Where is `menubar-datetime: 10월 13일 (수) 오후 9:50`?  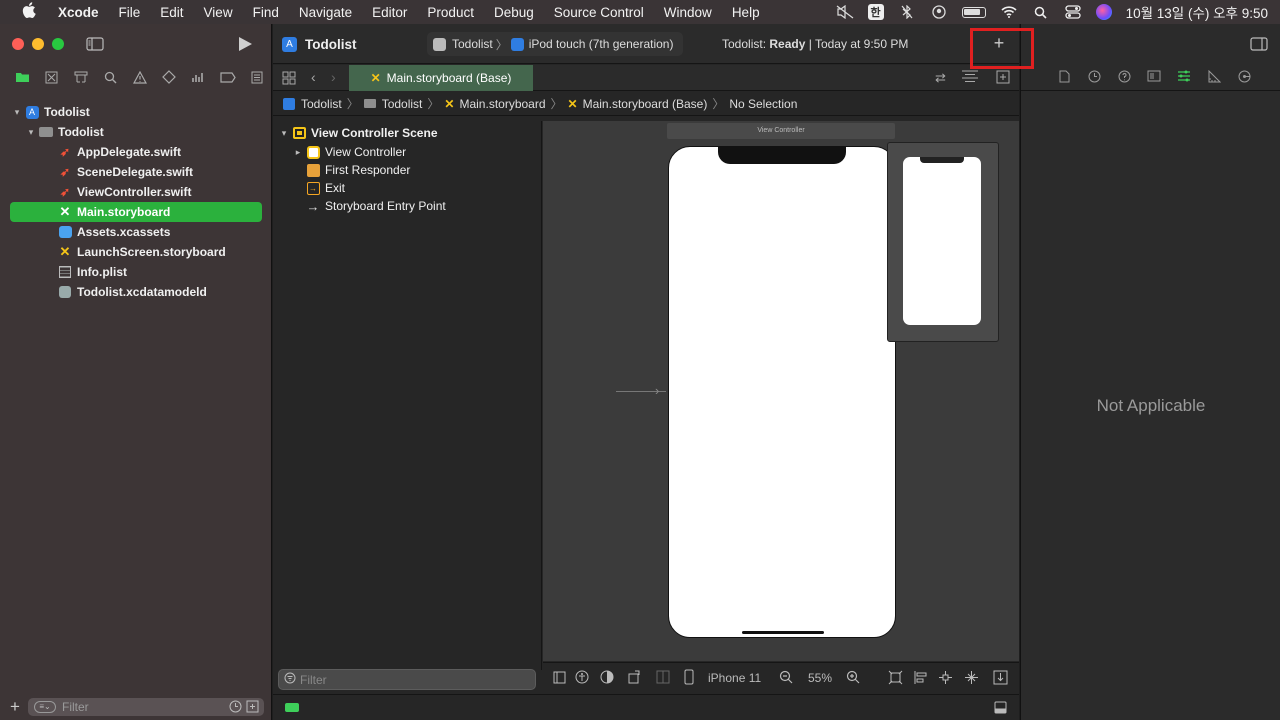
menubar-datetime: 10월 13일 (수) 오후 9:50 is located at coordinates (1197, 12).